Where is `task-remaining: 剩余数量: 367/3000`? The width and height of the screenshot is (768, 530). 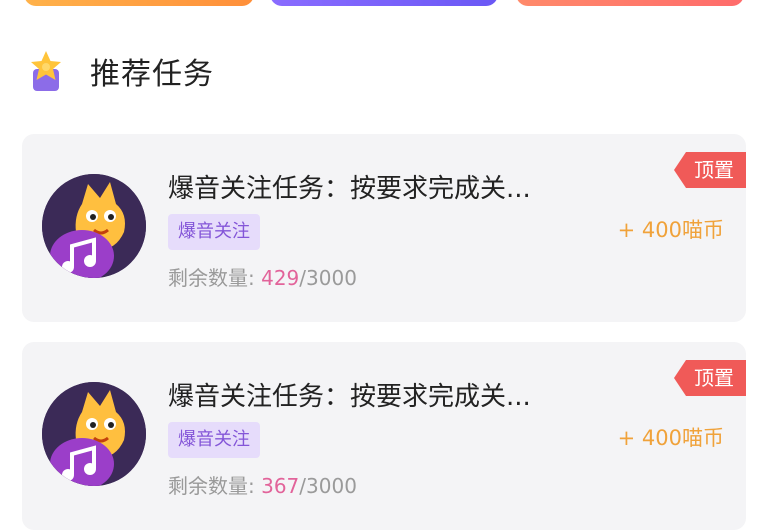
task-remaining: 剩余数量: 367/3000 is located at coordinates (262, 484).